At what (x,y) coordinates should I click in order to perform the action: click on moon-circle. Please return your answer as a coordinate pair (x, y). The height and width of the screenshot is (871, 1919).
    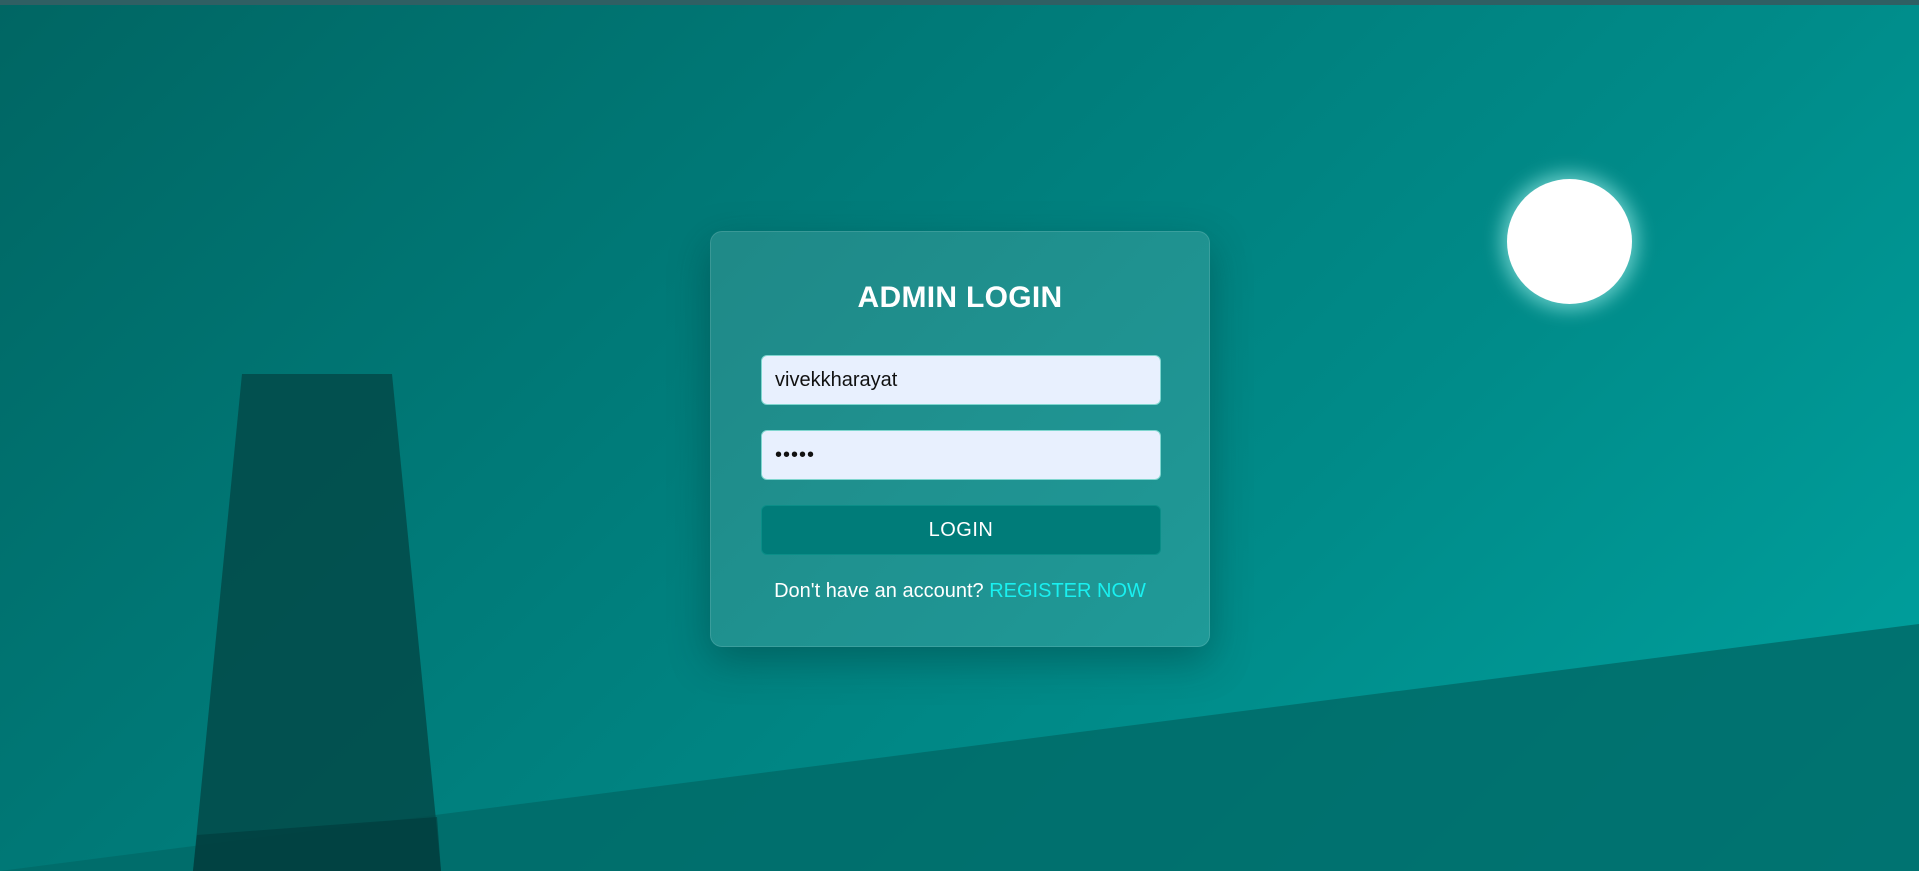
    Looking at the image, I should click on (1569, 241).